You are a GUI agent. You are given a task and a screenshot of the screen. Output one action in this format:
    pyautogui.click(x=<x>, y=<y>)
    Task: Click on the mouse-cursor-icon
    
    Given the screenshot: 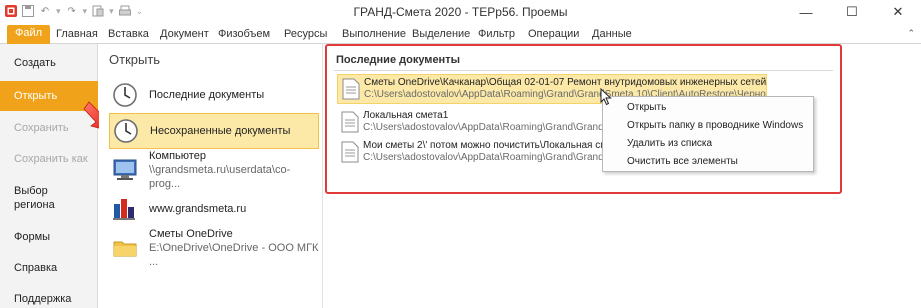 What is the action you would take?
    pyautogui.click(x=606, y=97)
    